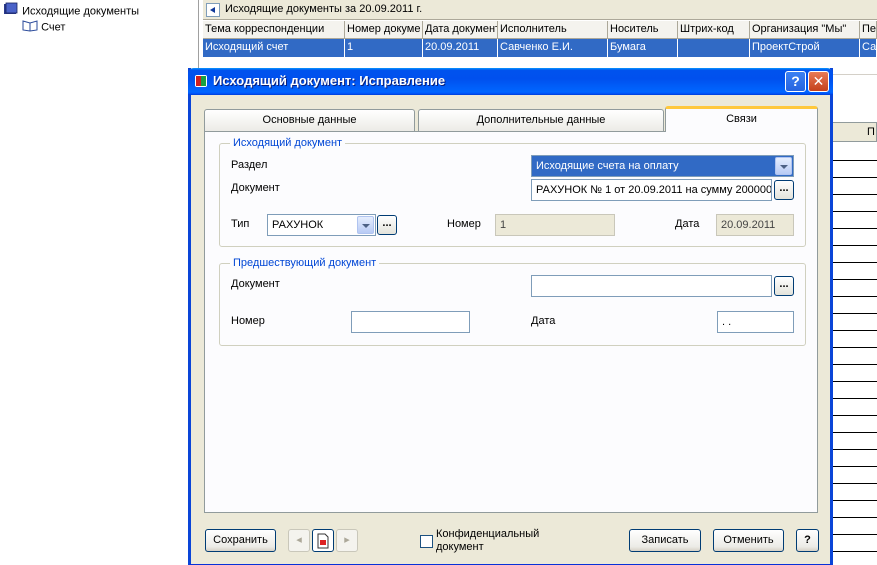 This screenshot has height=565, width=877. Describe the element at coordinates (805, 30) in the screenshot. I see `column-header: Организация "Мы"` at that location.